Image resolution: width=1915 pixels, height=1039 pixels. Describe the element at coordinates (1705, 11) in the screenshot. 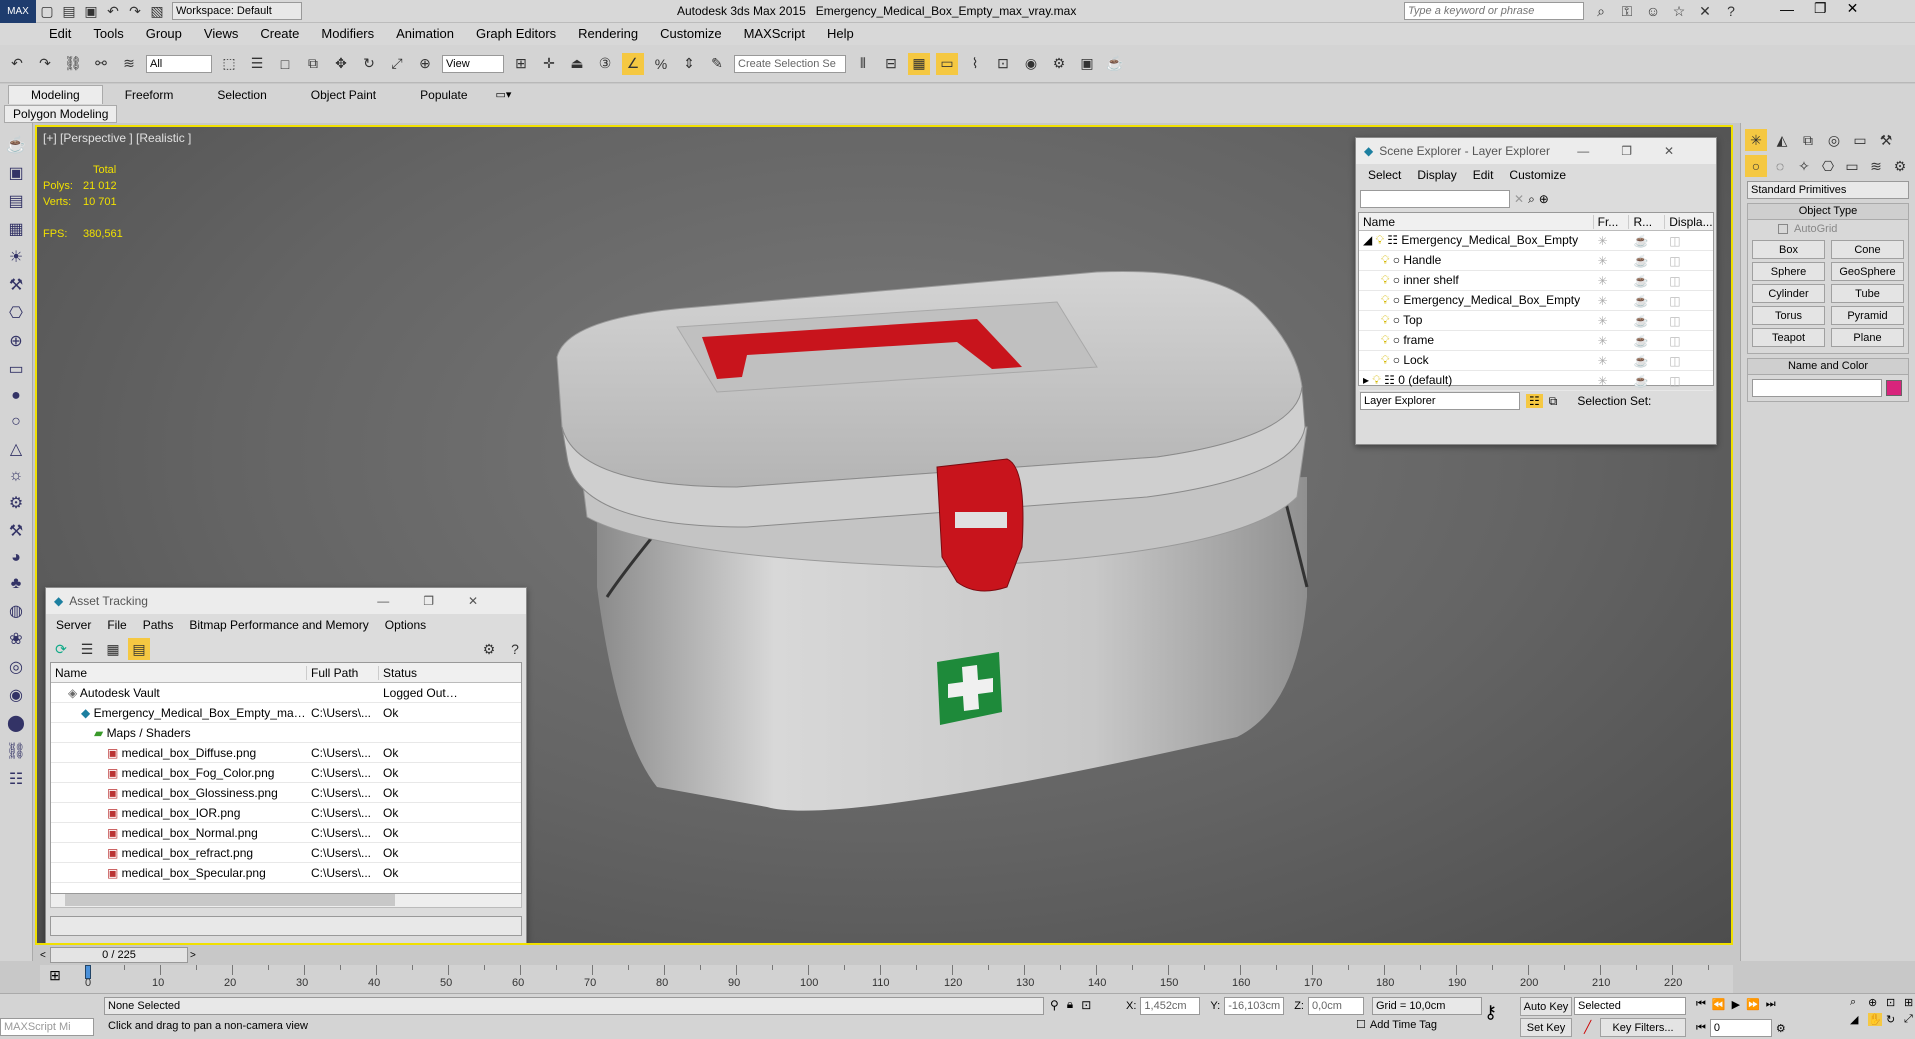

I see `x-tools-icon: ✕` at that location.